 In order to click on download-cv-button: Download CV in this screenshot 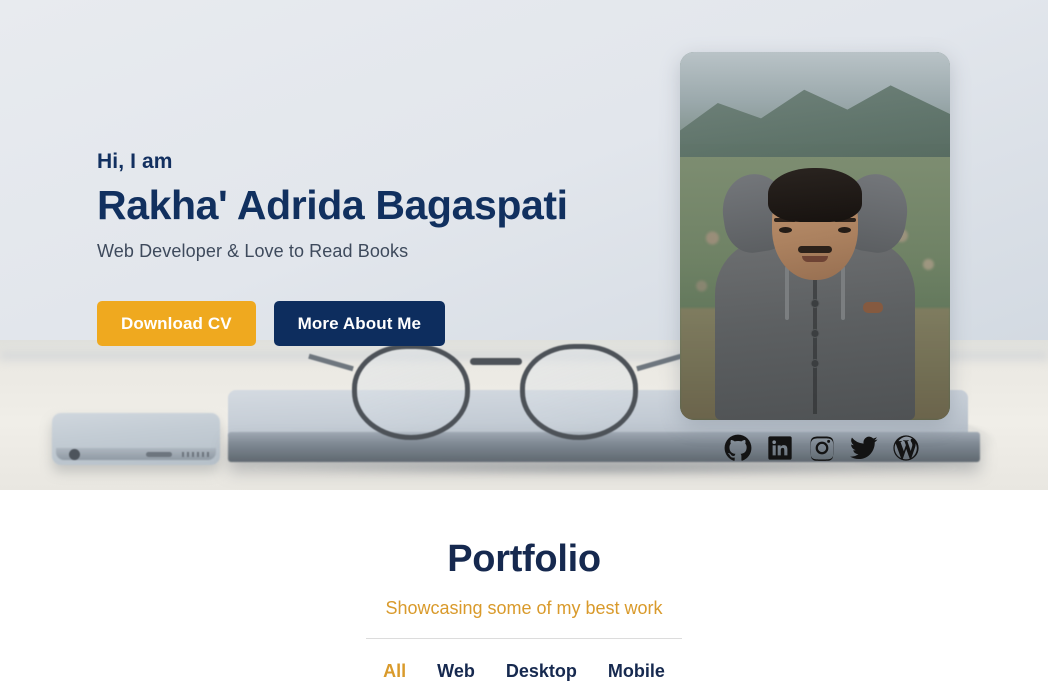, I will do `click(176, 323)`.